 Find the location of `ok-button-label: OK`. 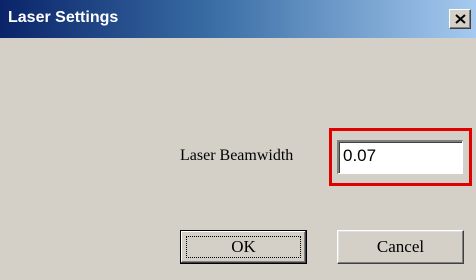

ok-button-label: OK is located at coordinates (243, 246).